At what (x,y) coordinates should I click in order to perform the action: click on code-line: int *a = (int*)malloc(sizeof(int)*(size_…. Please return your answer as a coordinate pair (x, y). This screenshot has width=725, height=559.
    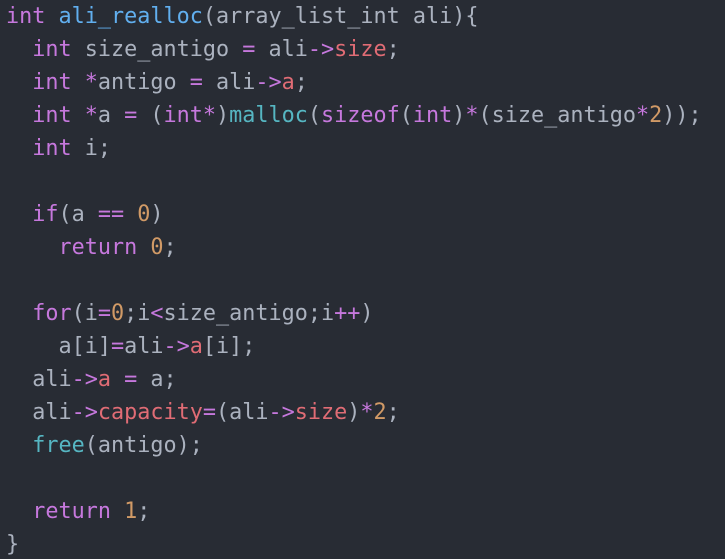
    Looking at the image, I should click on (354, 115).